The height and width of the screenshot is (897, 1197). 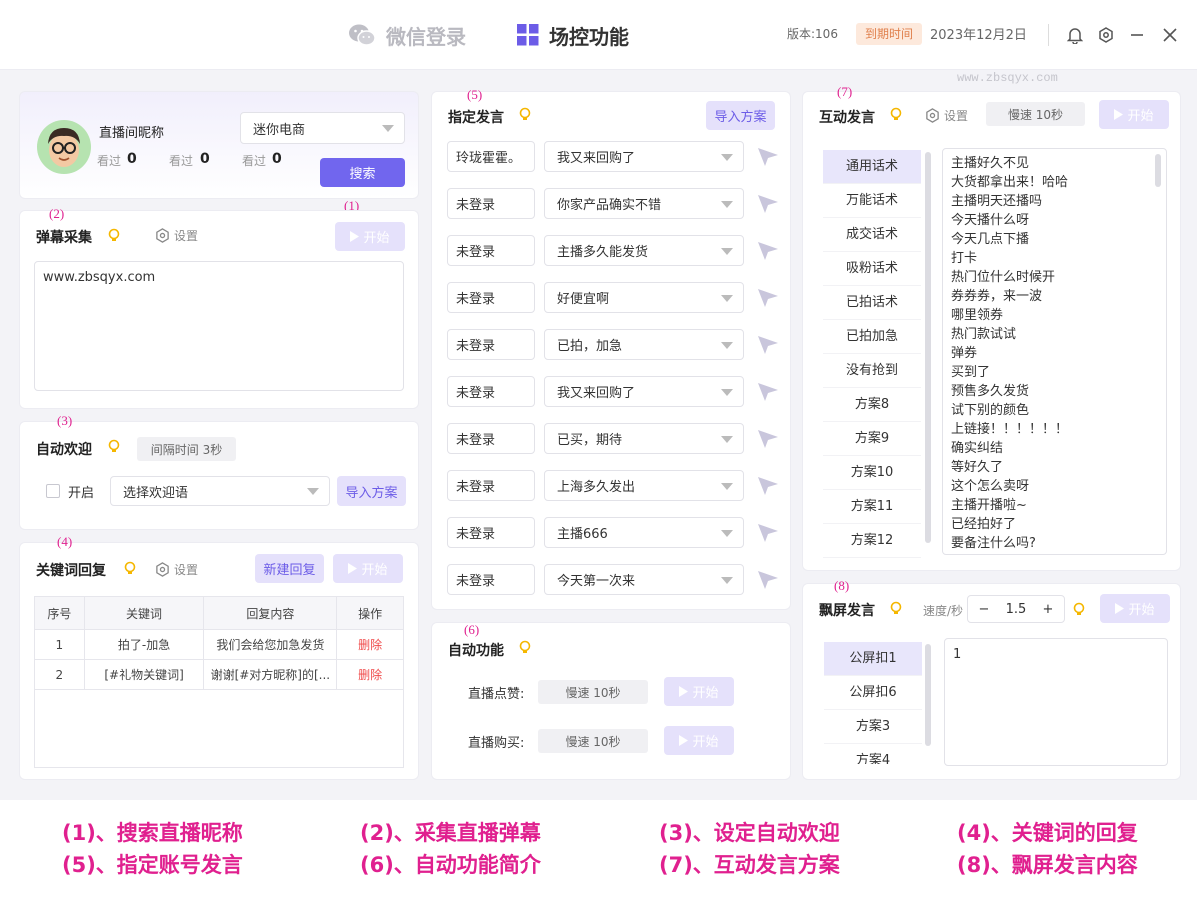 I want to click on phrase-select: 已买，期待, so click(x=644, y=438).